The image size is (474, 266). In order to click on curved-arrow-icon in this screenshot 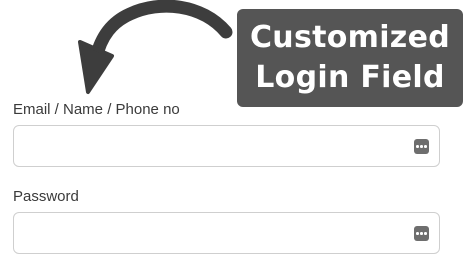, I will do `click(155, 47)`.